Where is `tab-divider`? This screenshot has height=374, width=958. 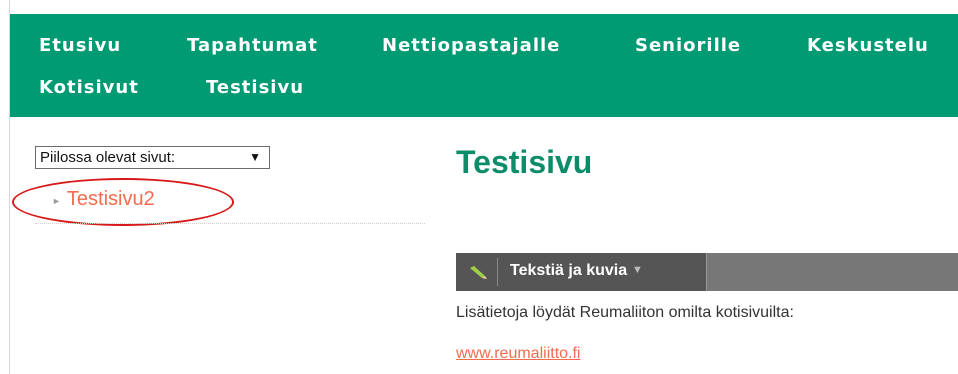
tab-divider is located at coordinates (497, 272).